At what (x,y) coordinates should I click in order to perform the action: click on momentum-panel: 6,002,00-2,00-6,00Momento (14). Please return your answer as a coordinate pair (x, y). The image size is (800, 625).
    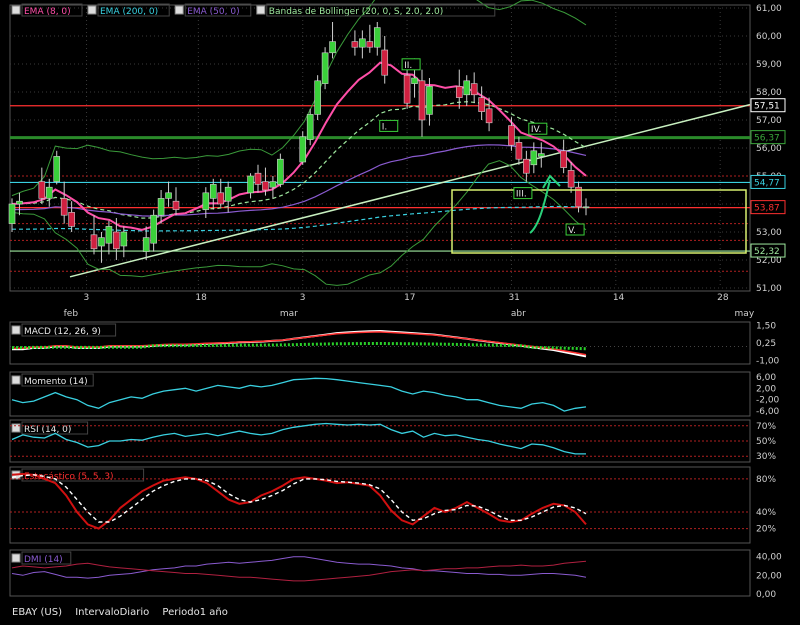
    Looking at the image, I should click on (394, 394).